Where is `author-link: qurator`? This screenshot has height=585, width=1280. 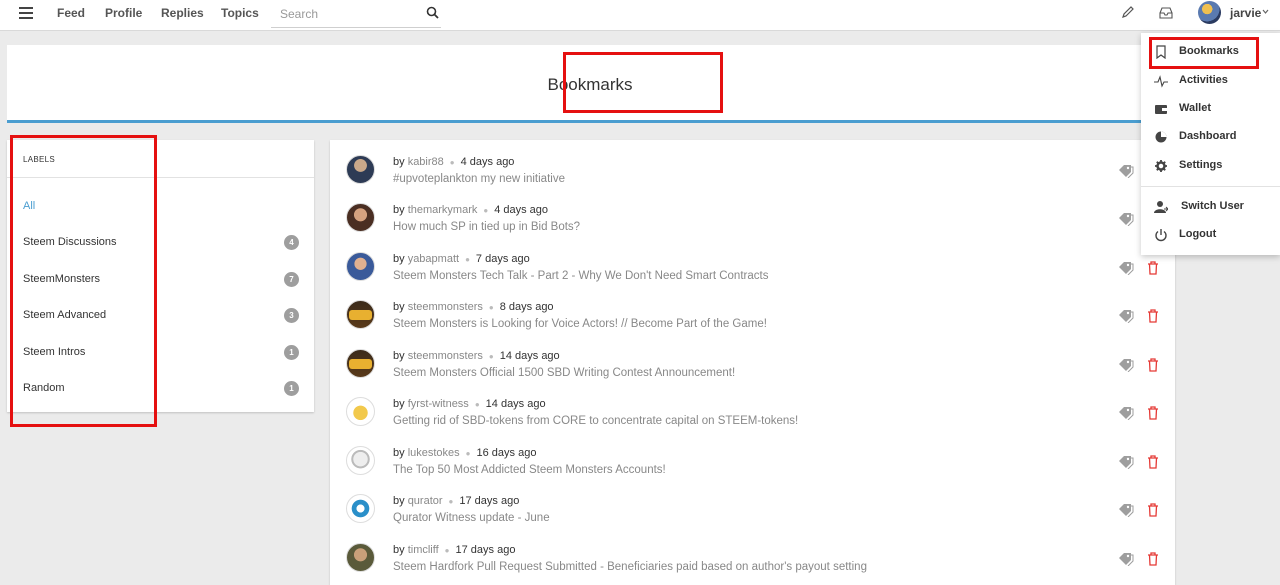 author-link: qurator is located at coordinates (425, 501).